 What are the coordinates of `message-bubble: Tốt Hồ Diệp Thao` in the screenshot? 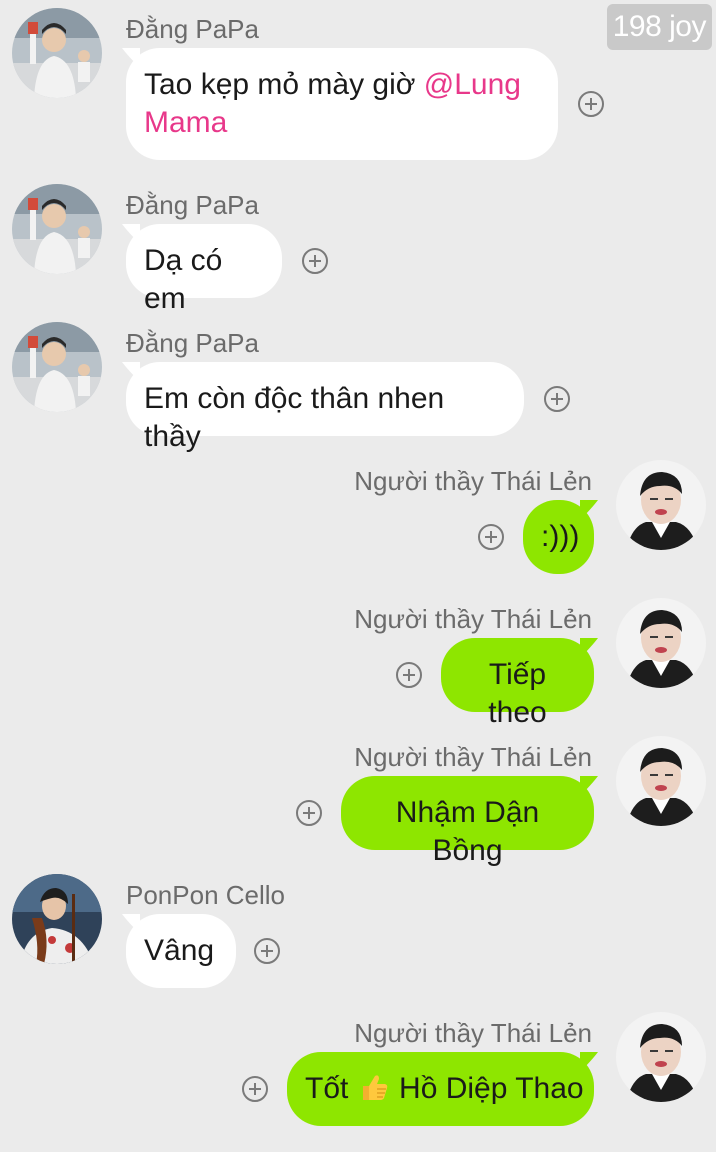 It's located at (440, 1089).